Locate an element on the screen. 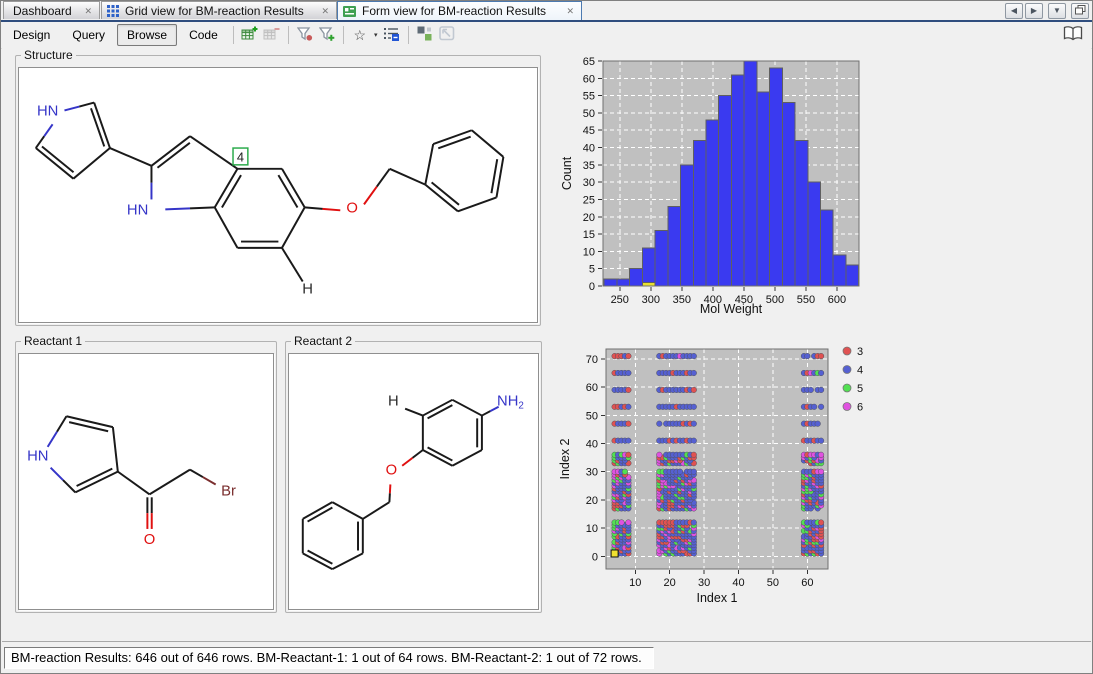  svg-text: 5 is located at coordinates (860, 389).